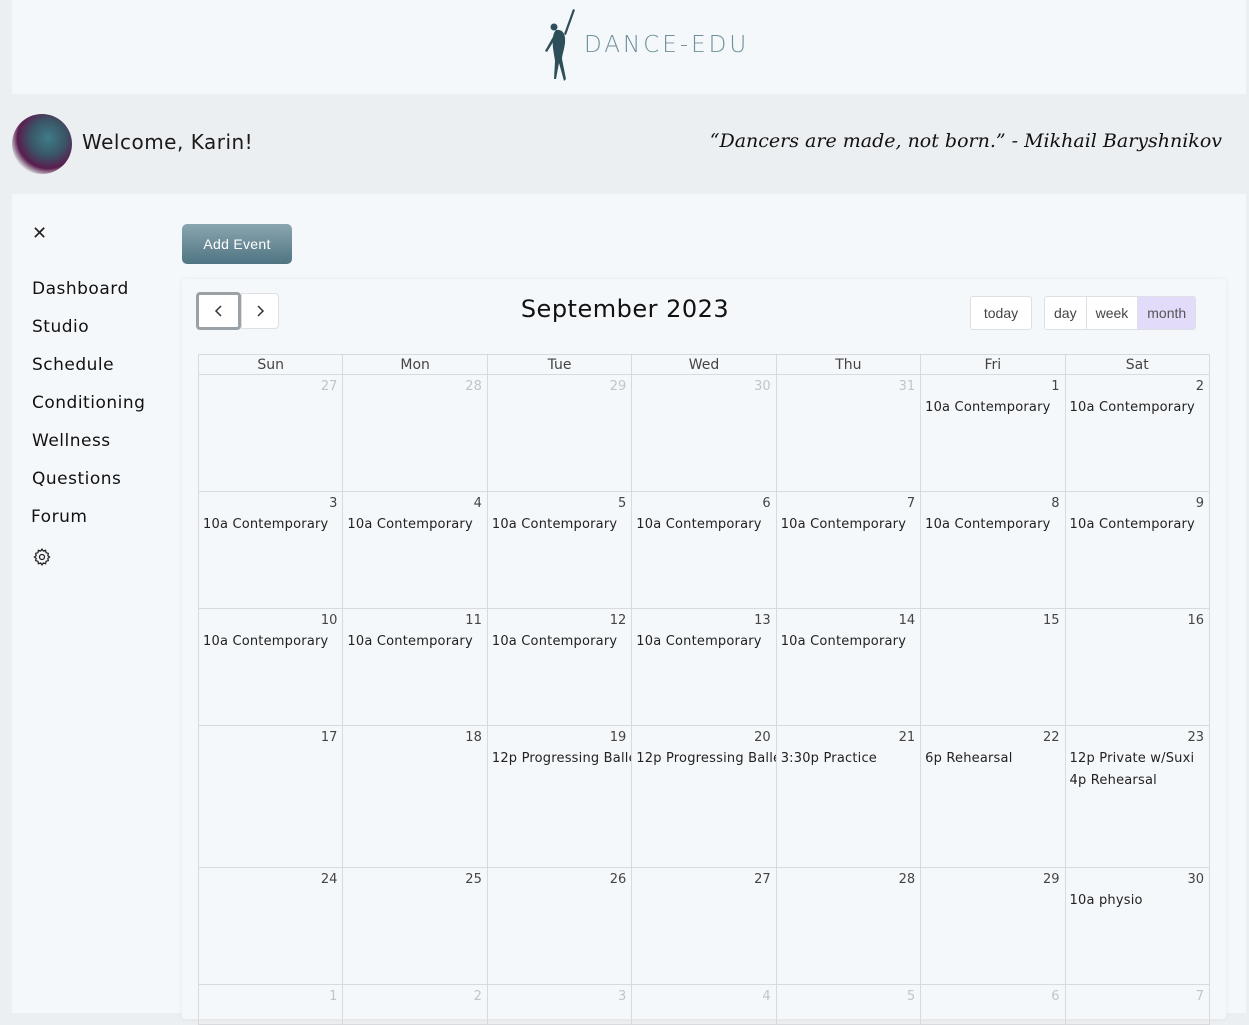 Image resolution: width=1249 pixels, height=1025 pixels. Describe the element at coordinates (704, 550) in the screenshot. I see `day-cell: 6 10a Contemporary` at that location.